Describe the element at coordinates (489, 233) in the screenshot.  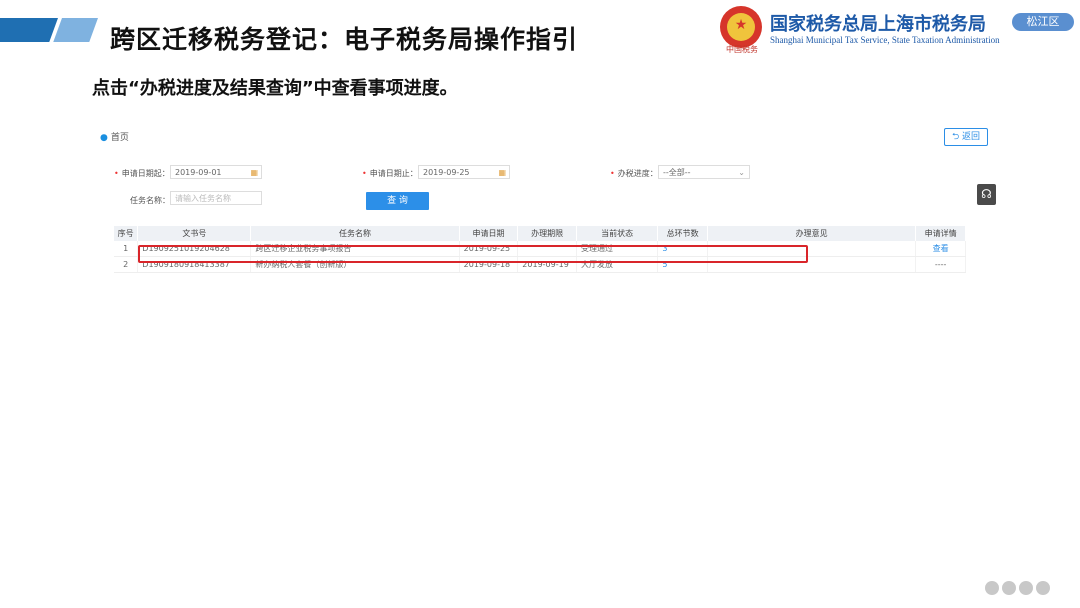
I see `column-header: 申请日期` at that location.